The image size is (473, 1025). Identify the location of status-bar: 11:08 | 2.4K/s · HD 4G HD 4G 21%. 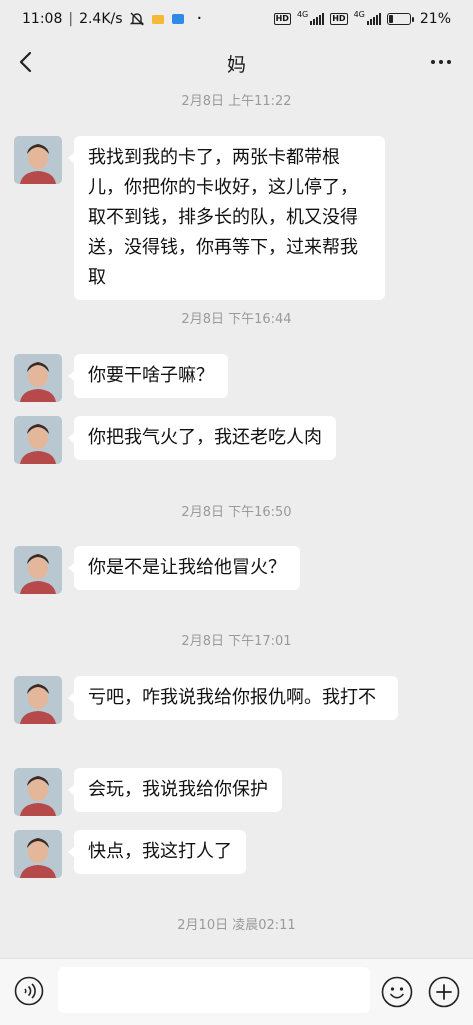
(236, 18).